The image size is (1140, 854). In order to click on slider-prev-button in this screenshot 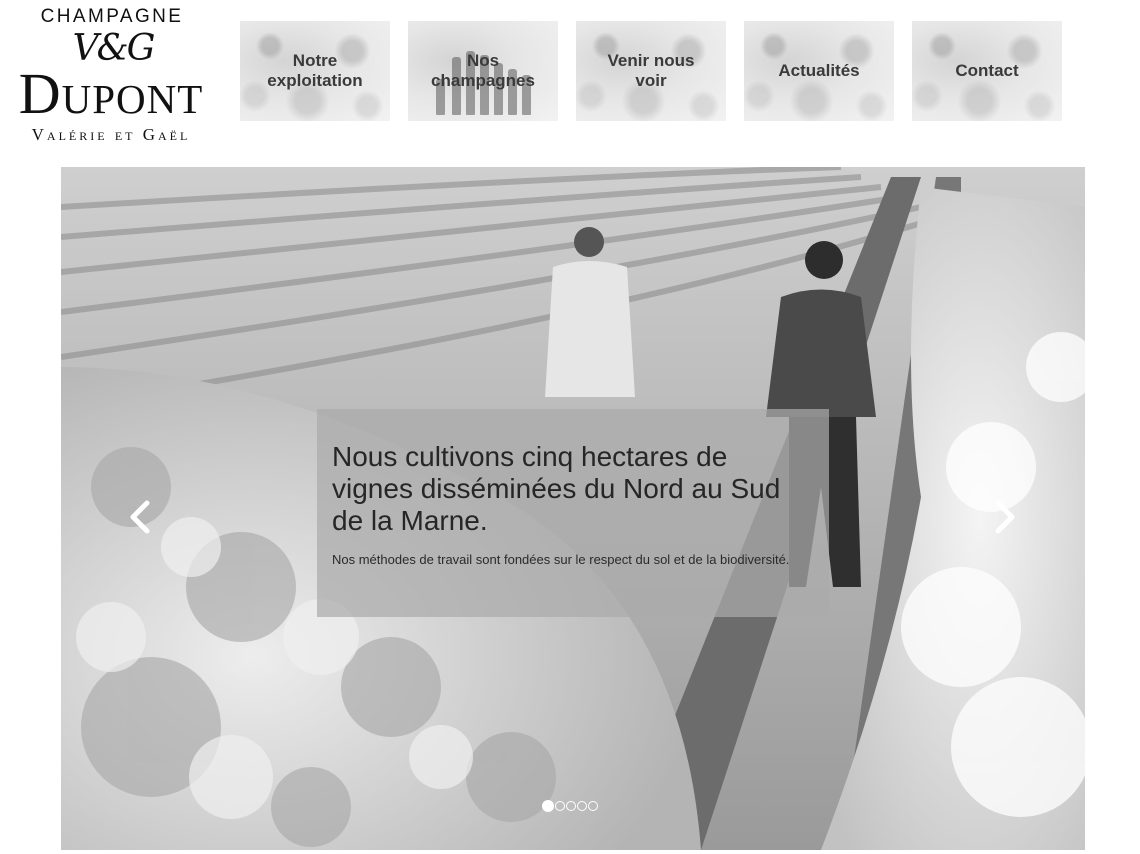, I will do `click(140, 517)`.